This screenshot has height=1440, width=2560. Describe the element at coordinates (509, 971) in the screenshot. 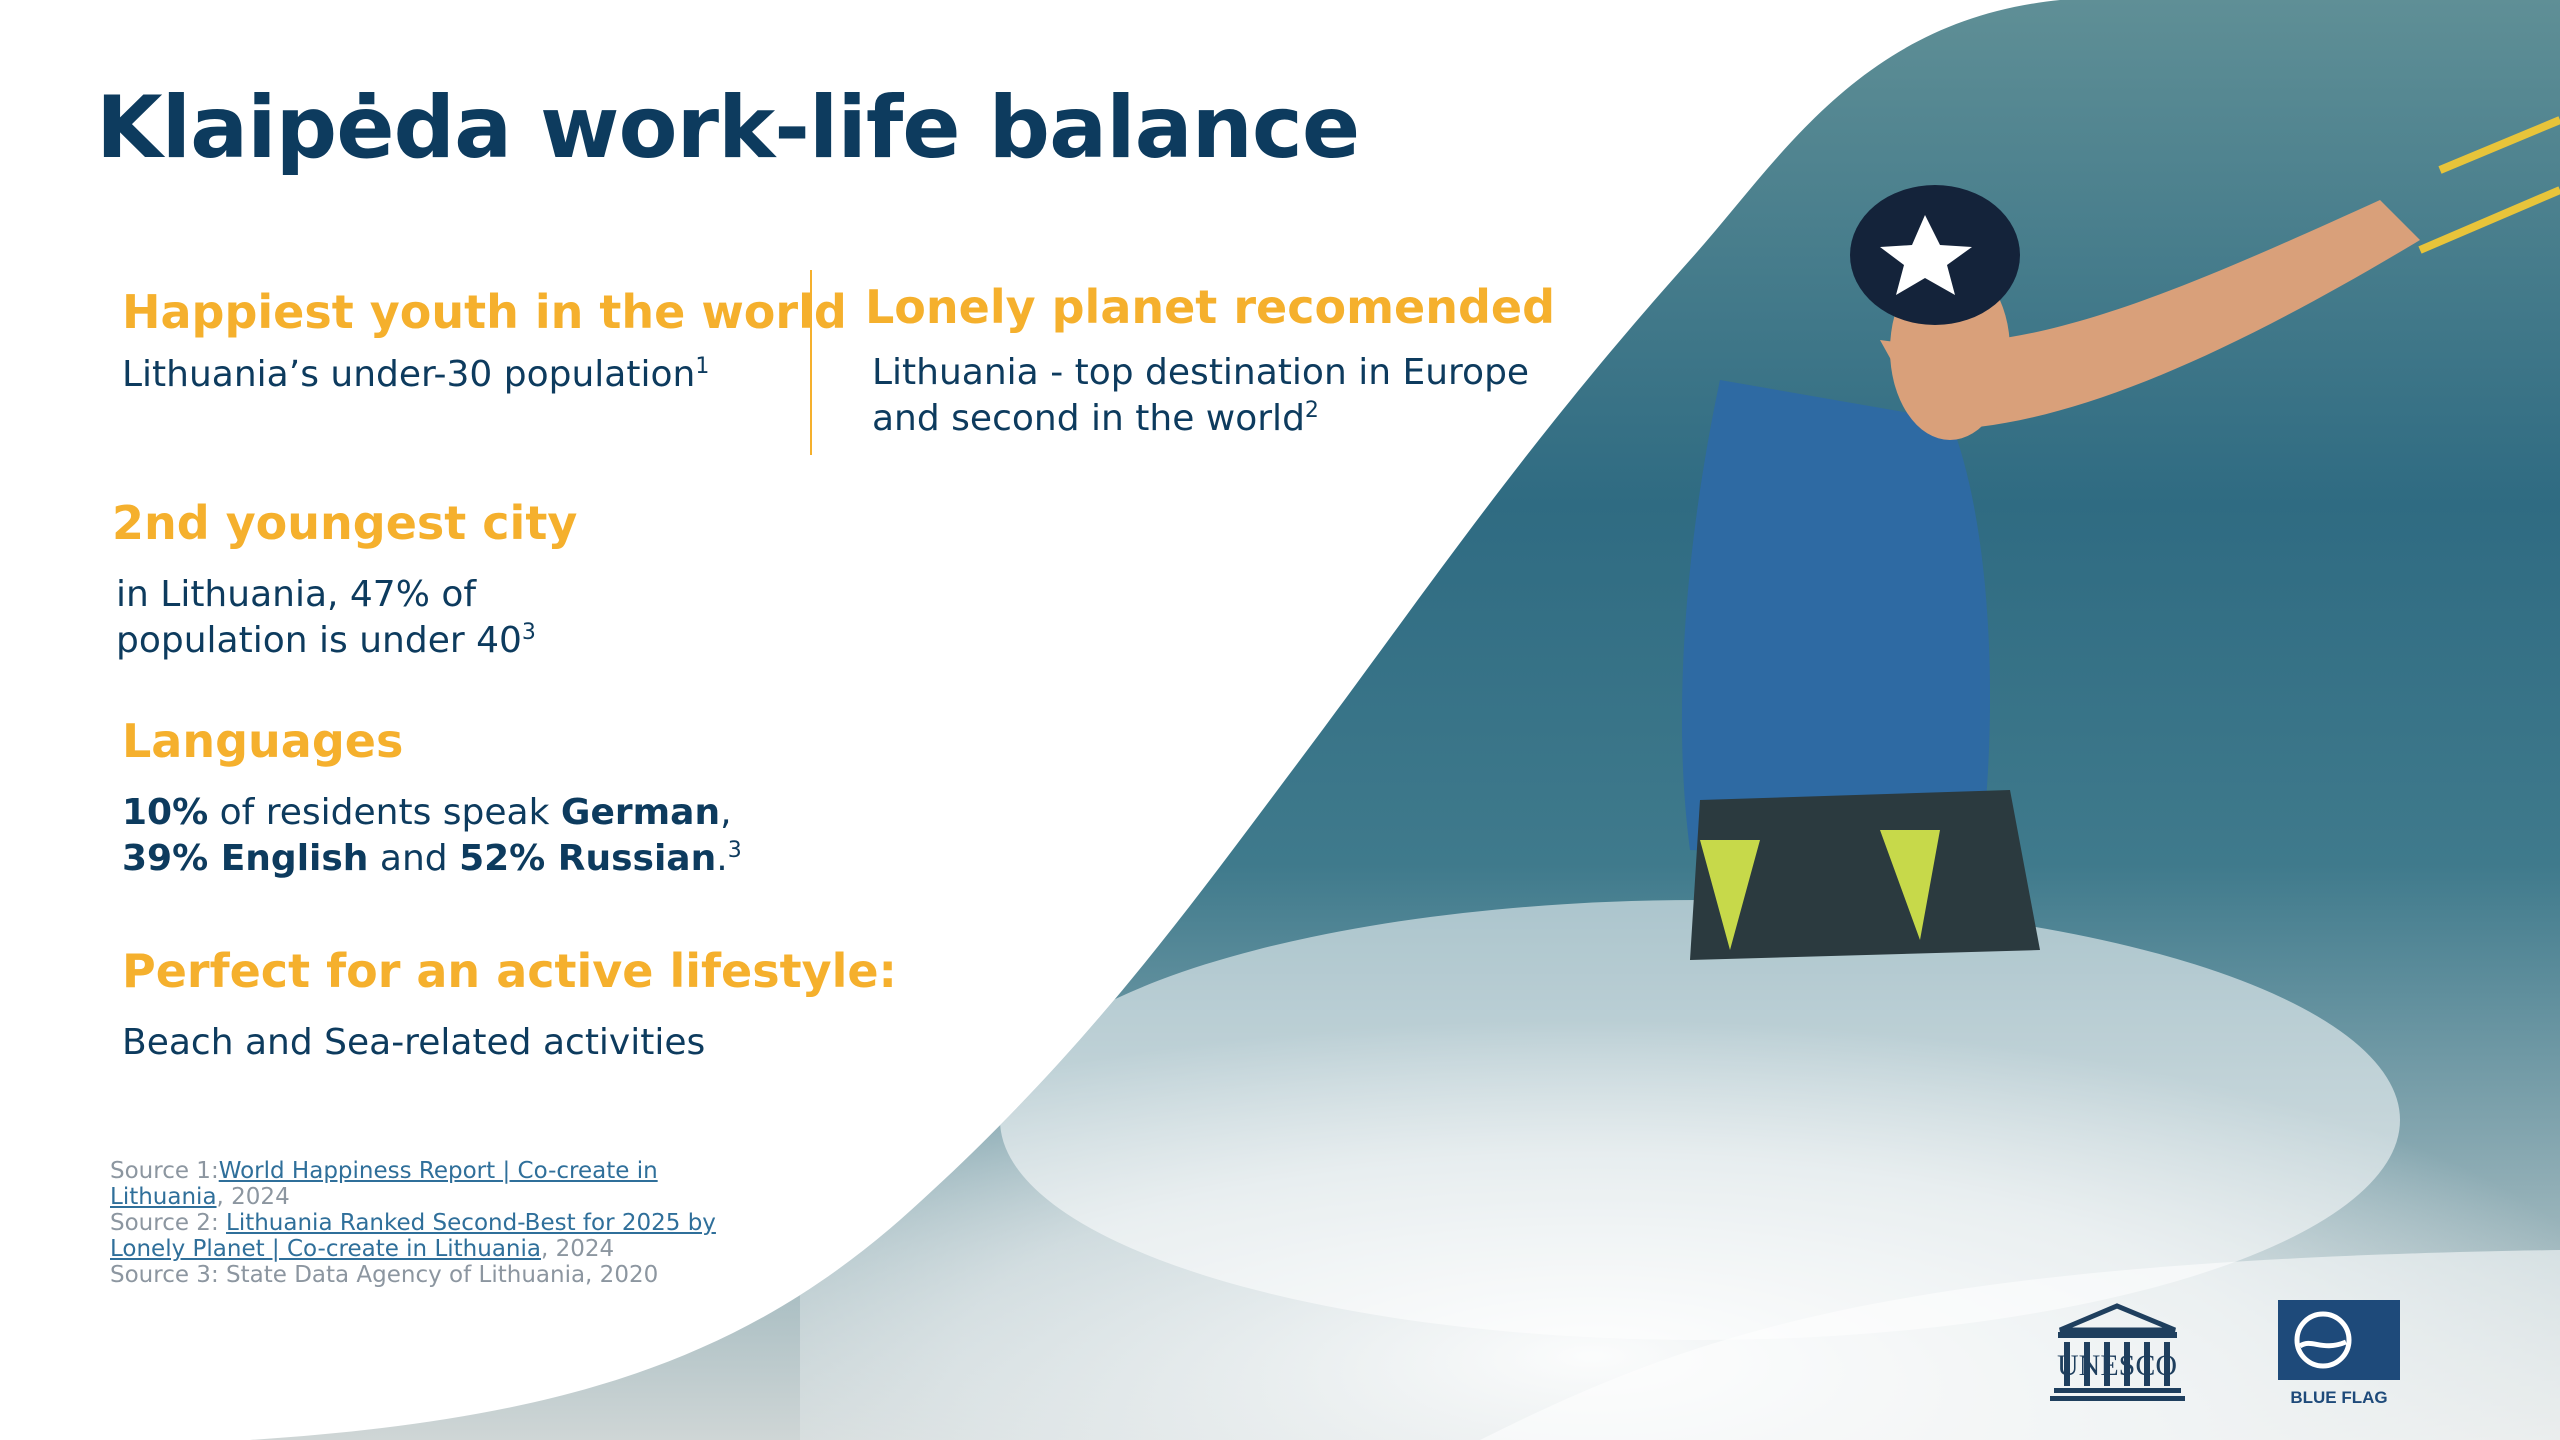

I see `active-heading: Perfect for an active lifestyle:` at that location.